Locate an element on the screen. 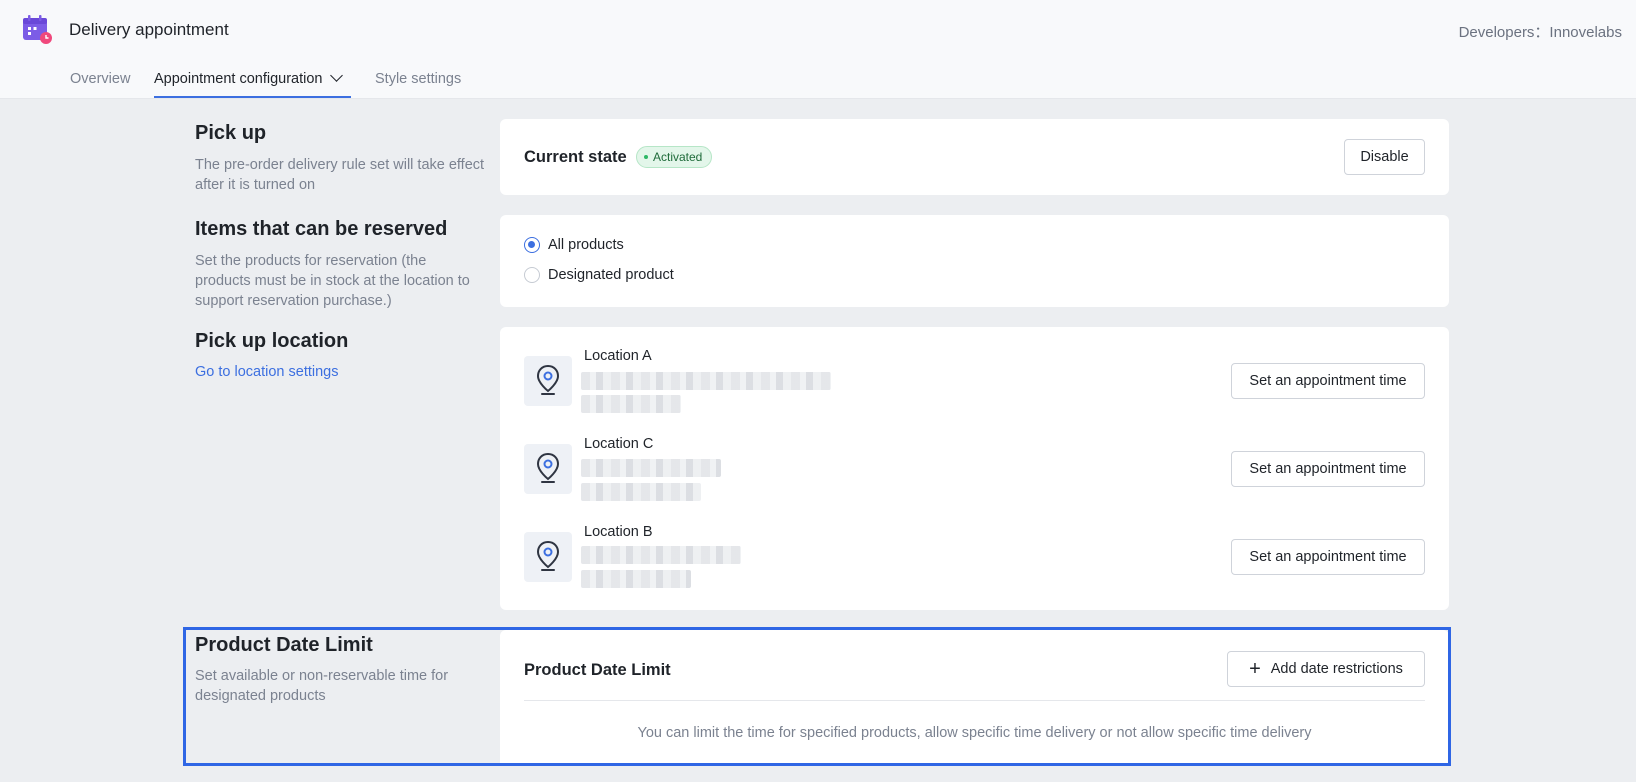  radio-label: All products is located at coordinates (586, 245).